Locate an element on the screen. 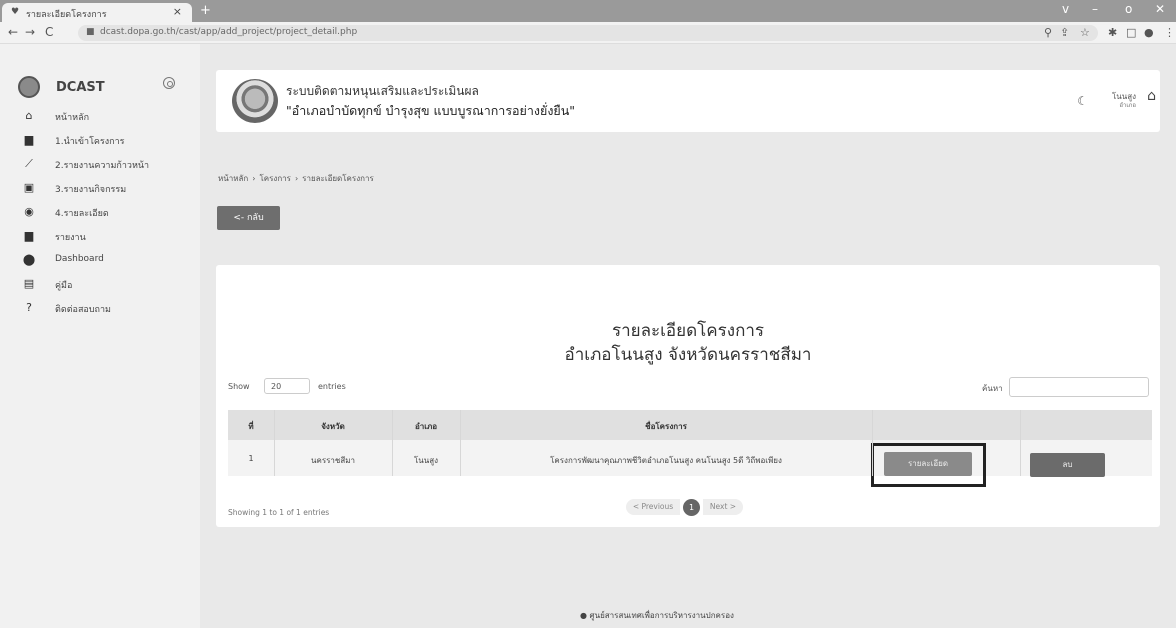 This screenshot has width=1176, height=628. tab-title: รายละเอียดโครงการ is located at coordinates (66, 15).